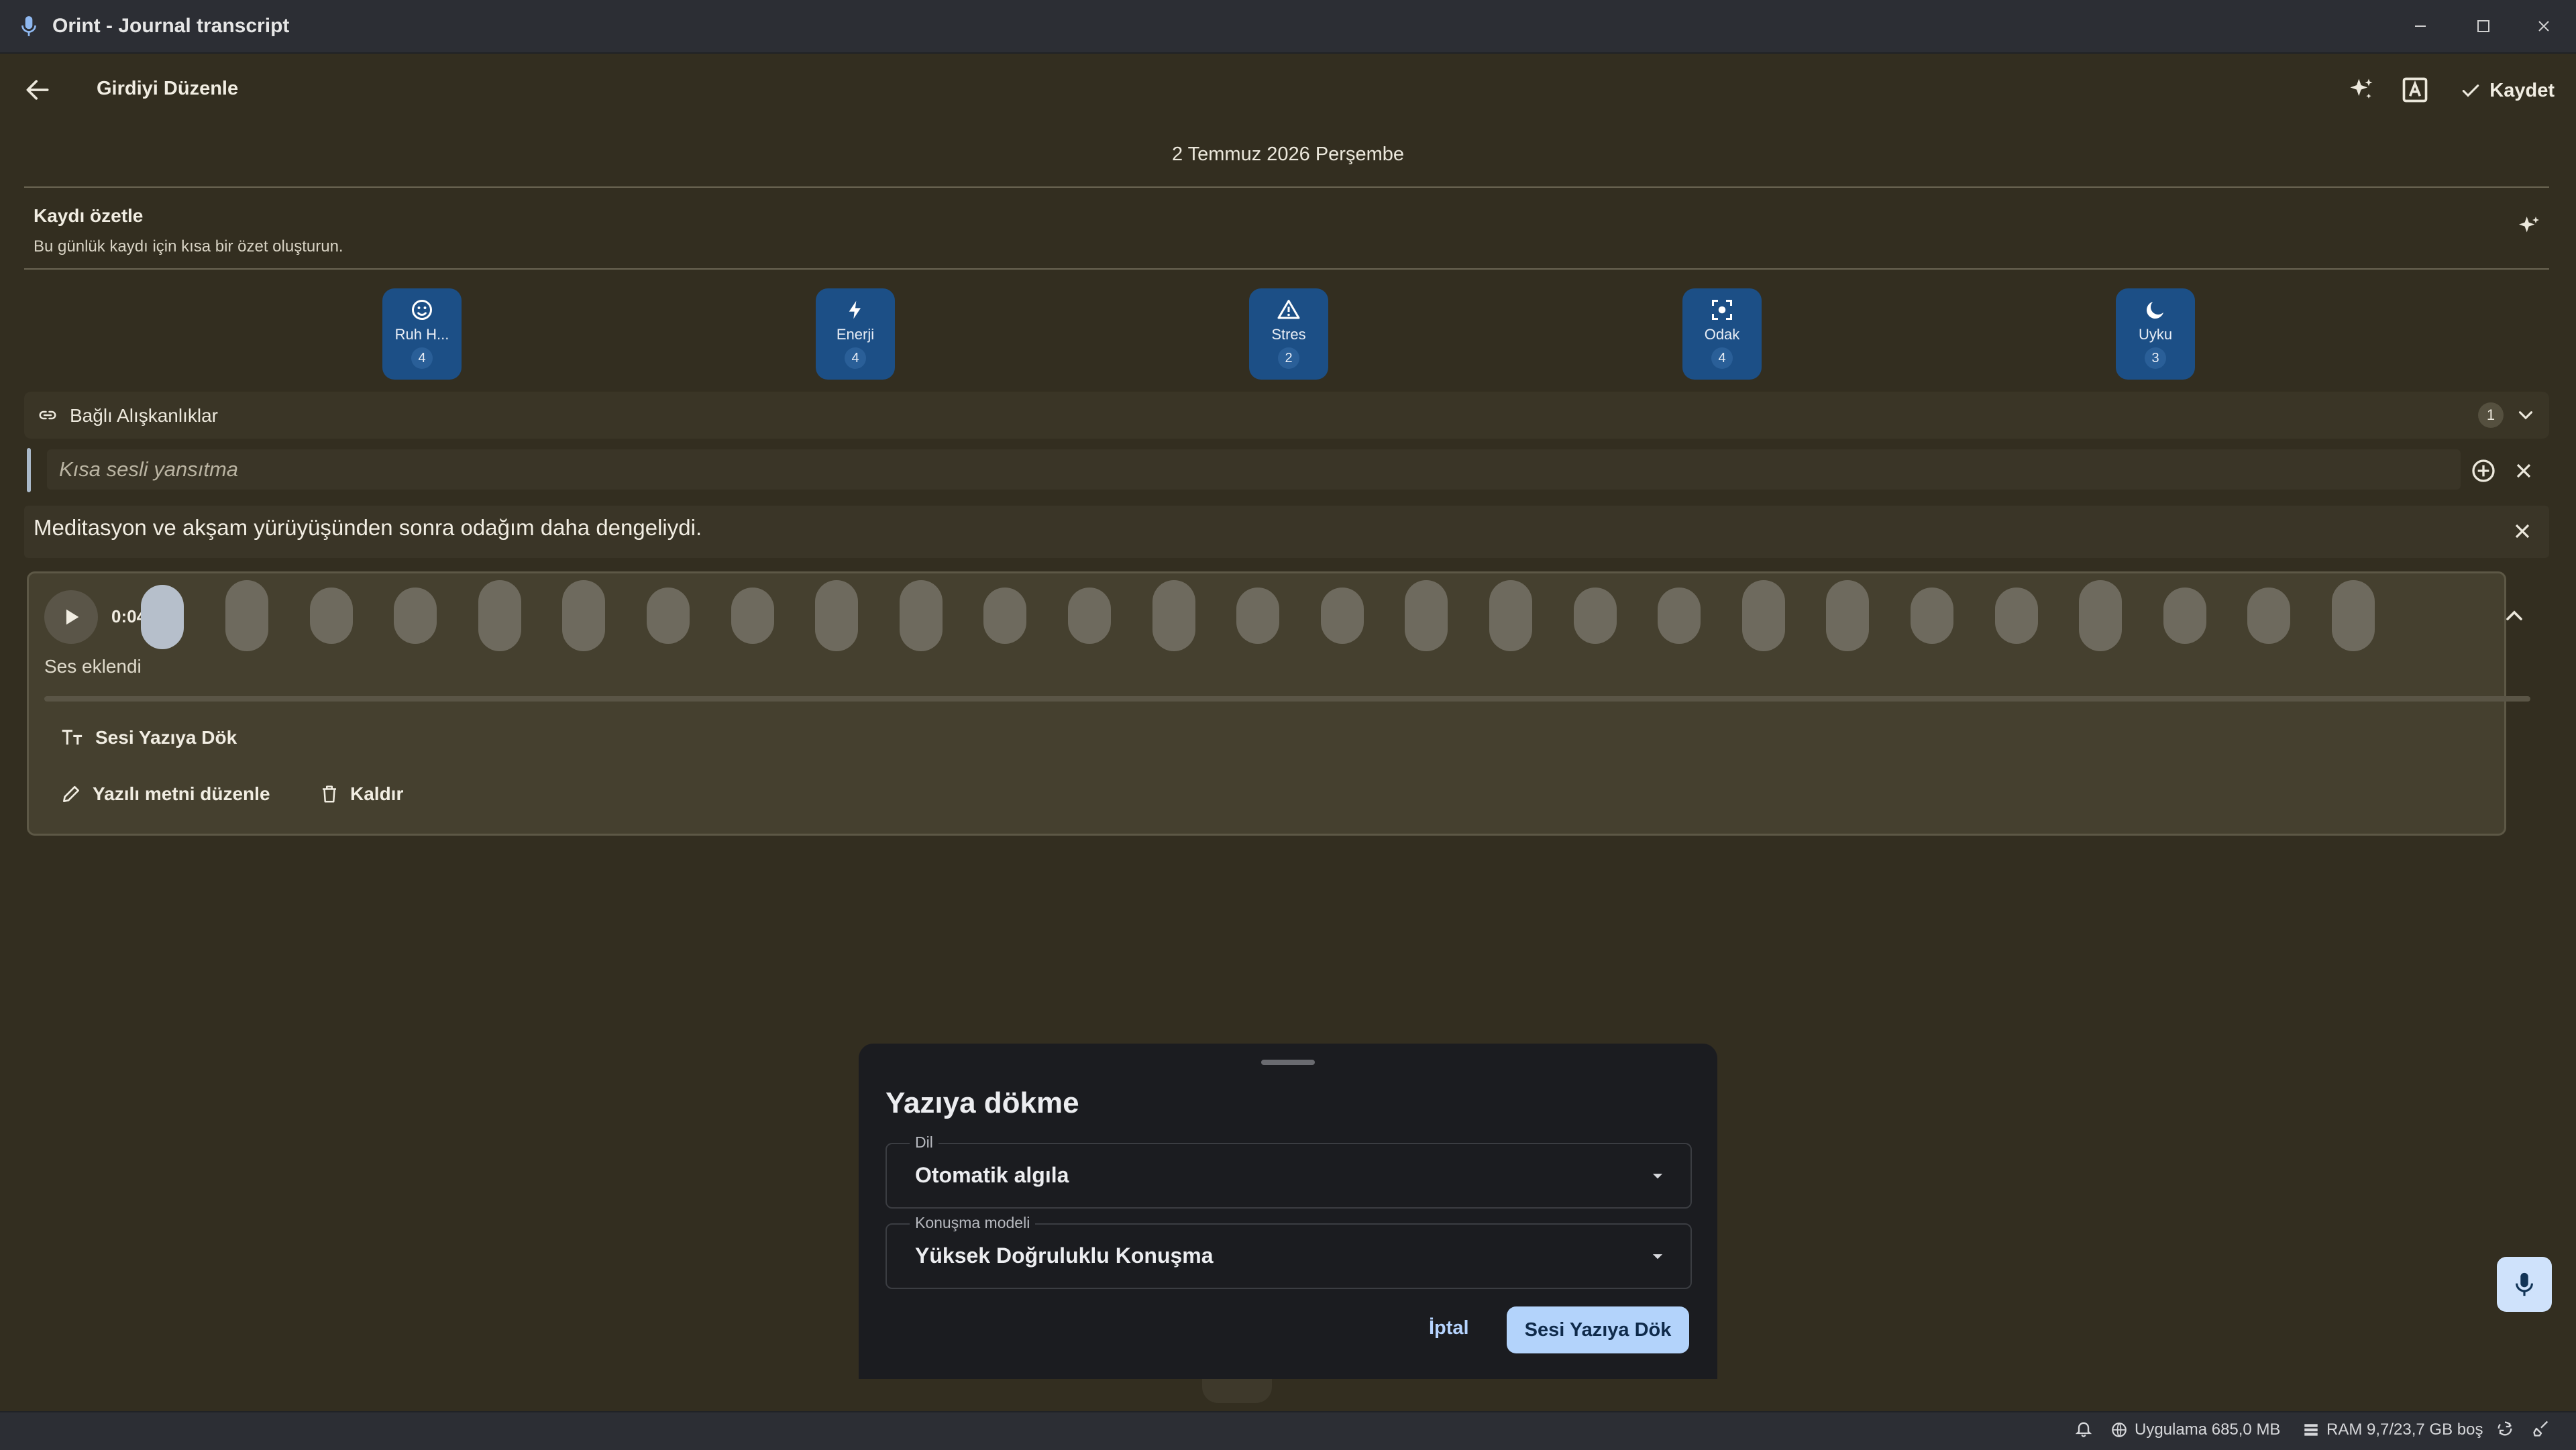  I want to click on sync-button, so click(2505, 1428).